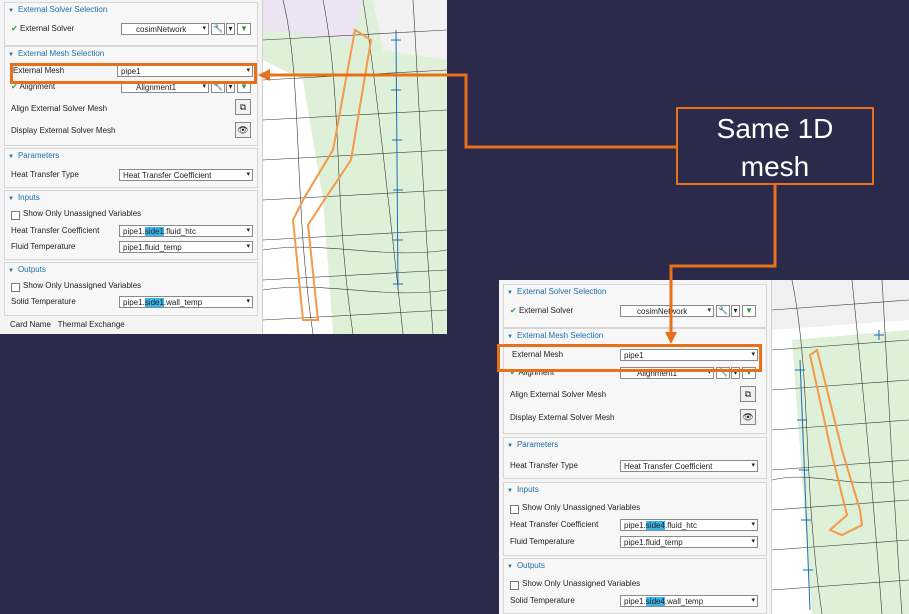 This screenshot has height=614, width=909. Describe the element at coordinates (775, 146) in the screenshot. I see `callout-box: Same 1D mesh` at that location.